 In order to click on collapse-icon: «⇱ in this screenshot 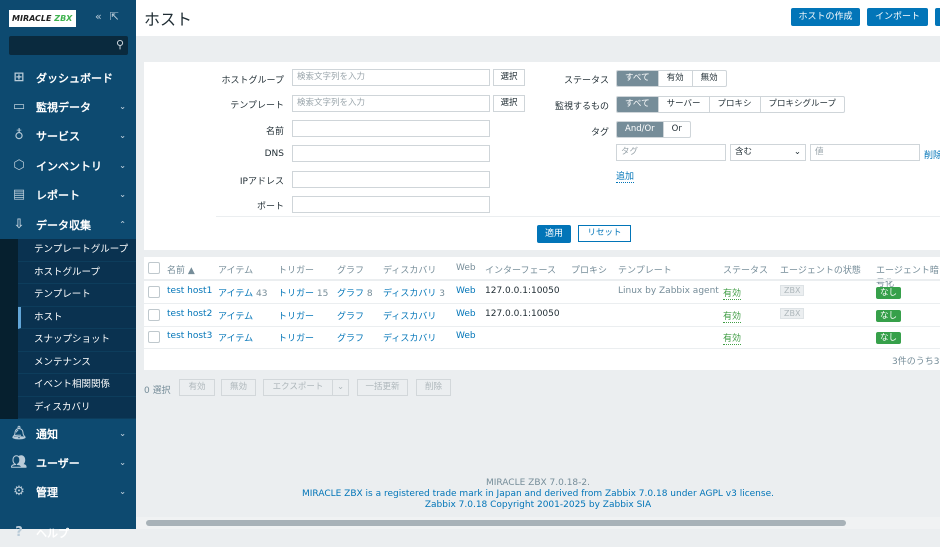, I will do `click(111, 16)`.